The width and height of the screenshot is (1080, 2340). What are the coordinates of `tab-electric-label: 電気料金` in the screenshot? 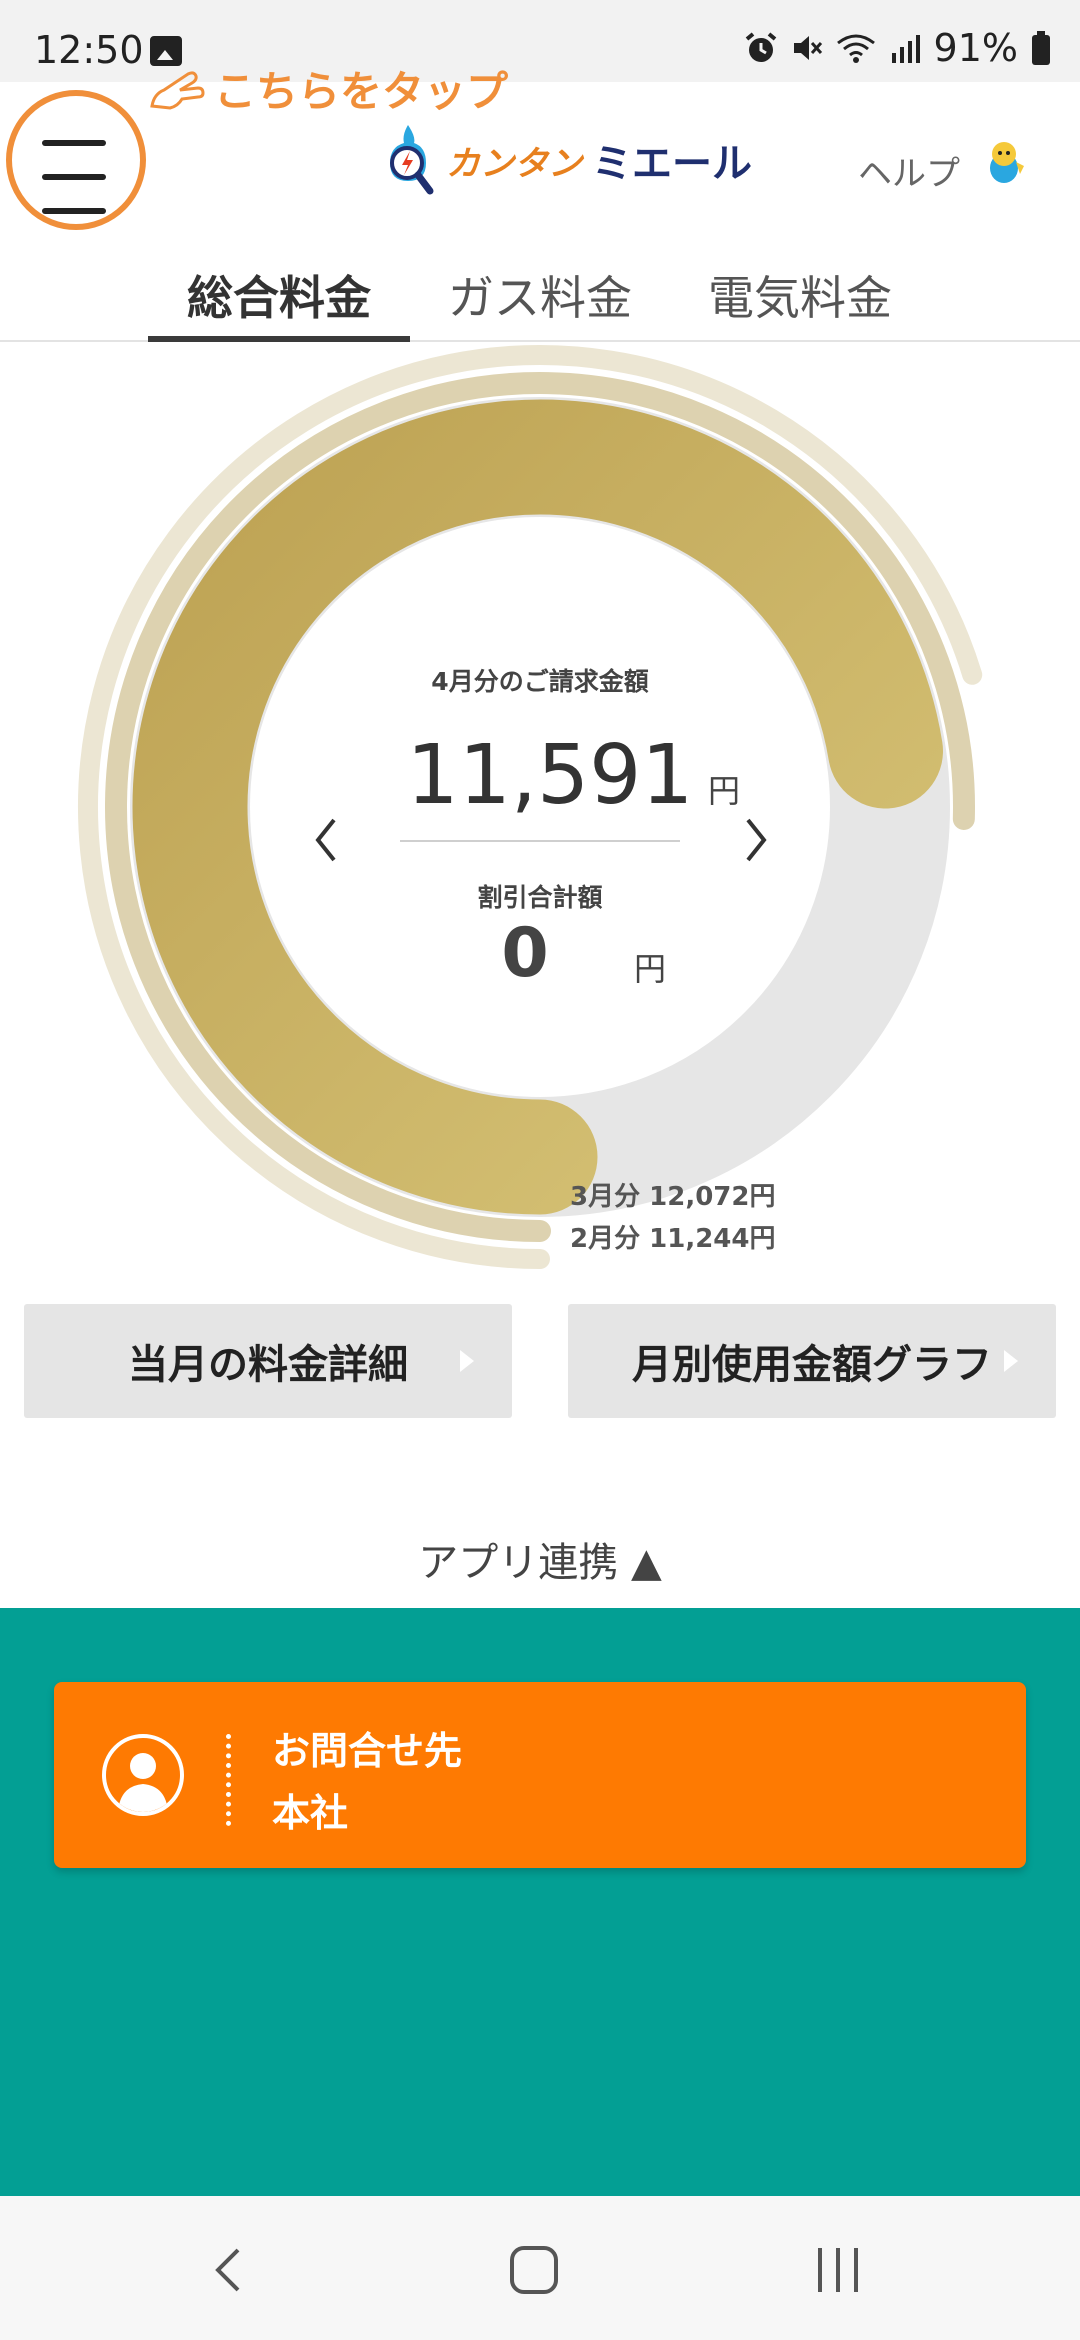 It's located at (800, 298).